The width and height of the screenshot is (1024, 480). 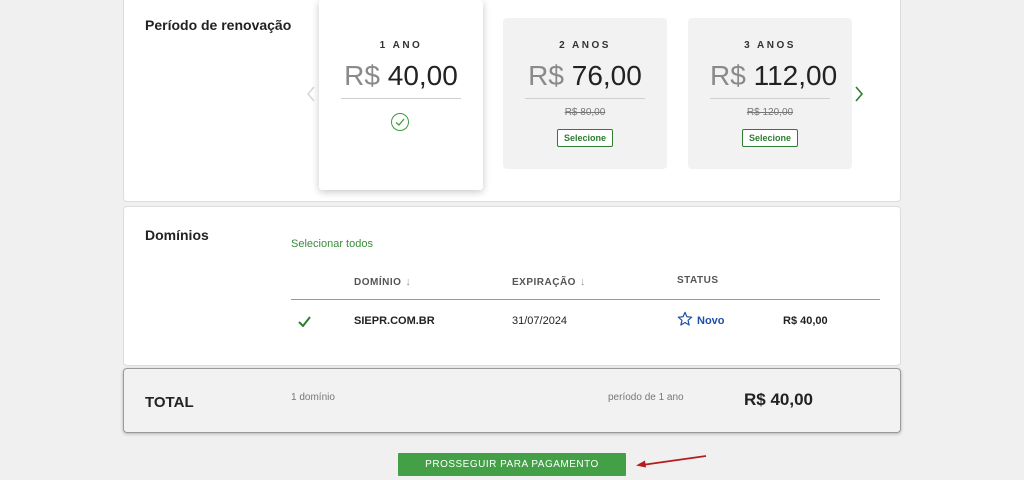 I want to click on plan-amount: 76,00, so click(x=606, y=75).